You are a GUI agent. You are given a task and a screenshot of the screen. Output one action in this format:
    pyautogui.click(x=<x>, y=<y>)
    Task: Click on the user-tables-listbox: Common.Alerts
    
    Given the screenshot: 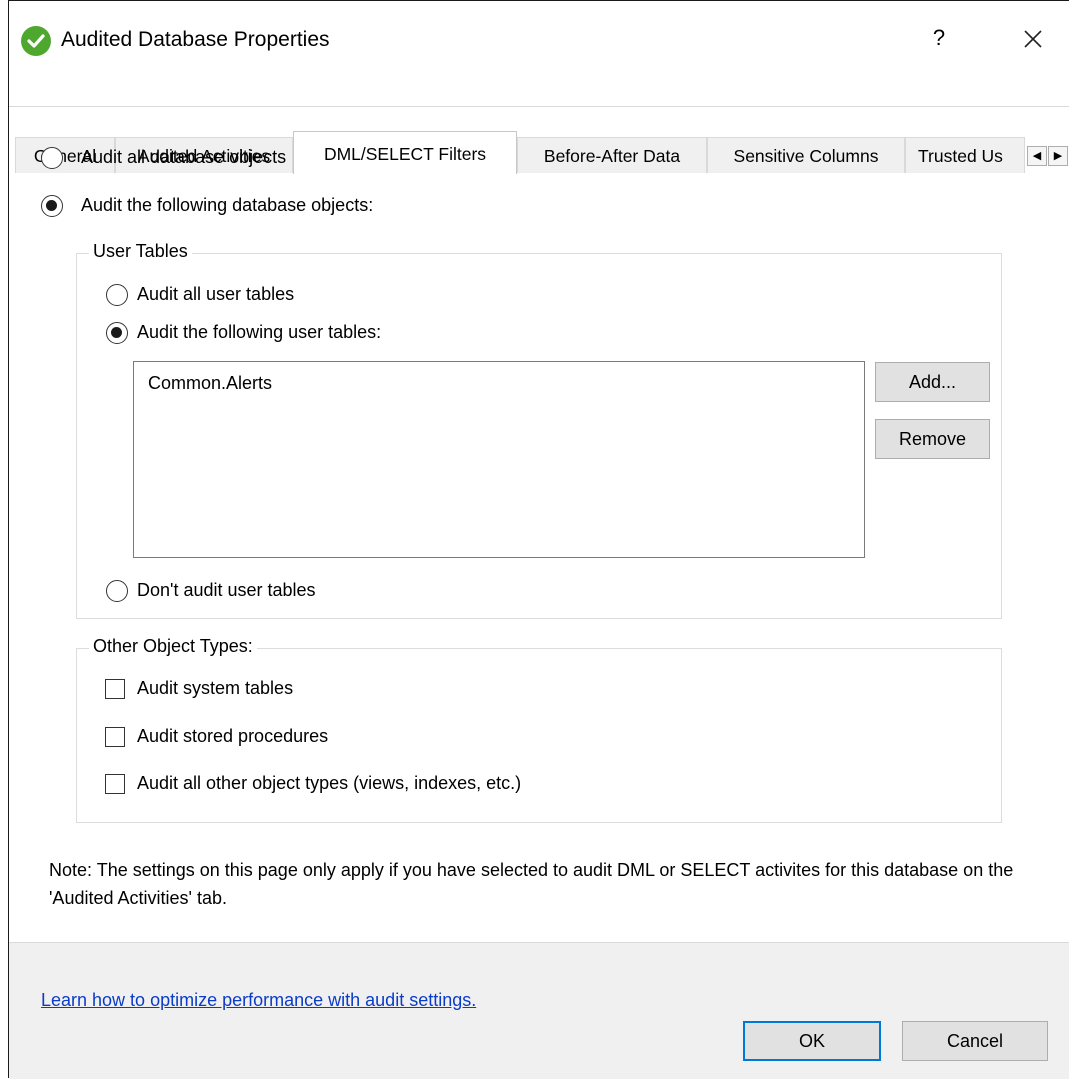 What is the action you would take?
    pyautogui.click(x=499, y=459)
    